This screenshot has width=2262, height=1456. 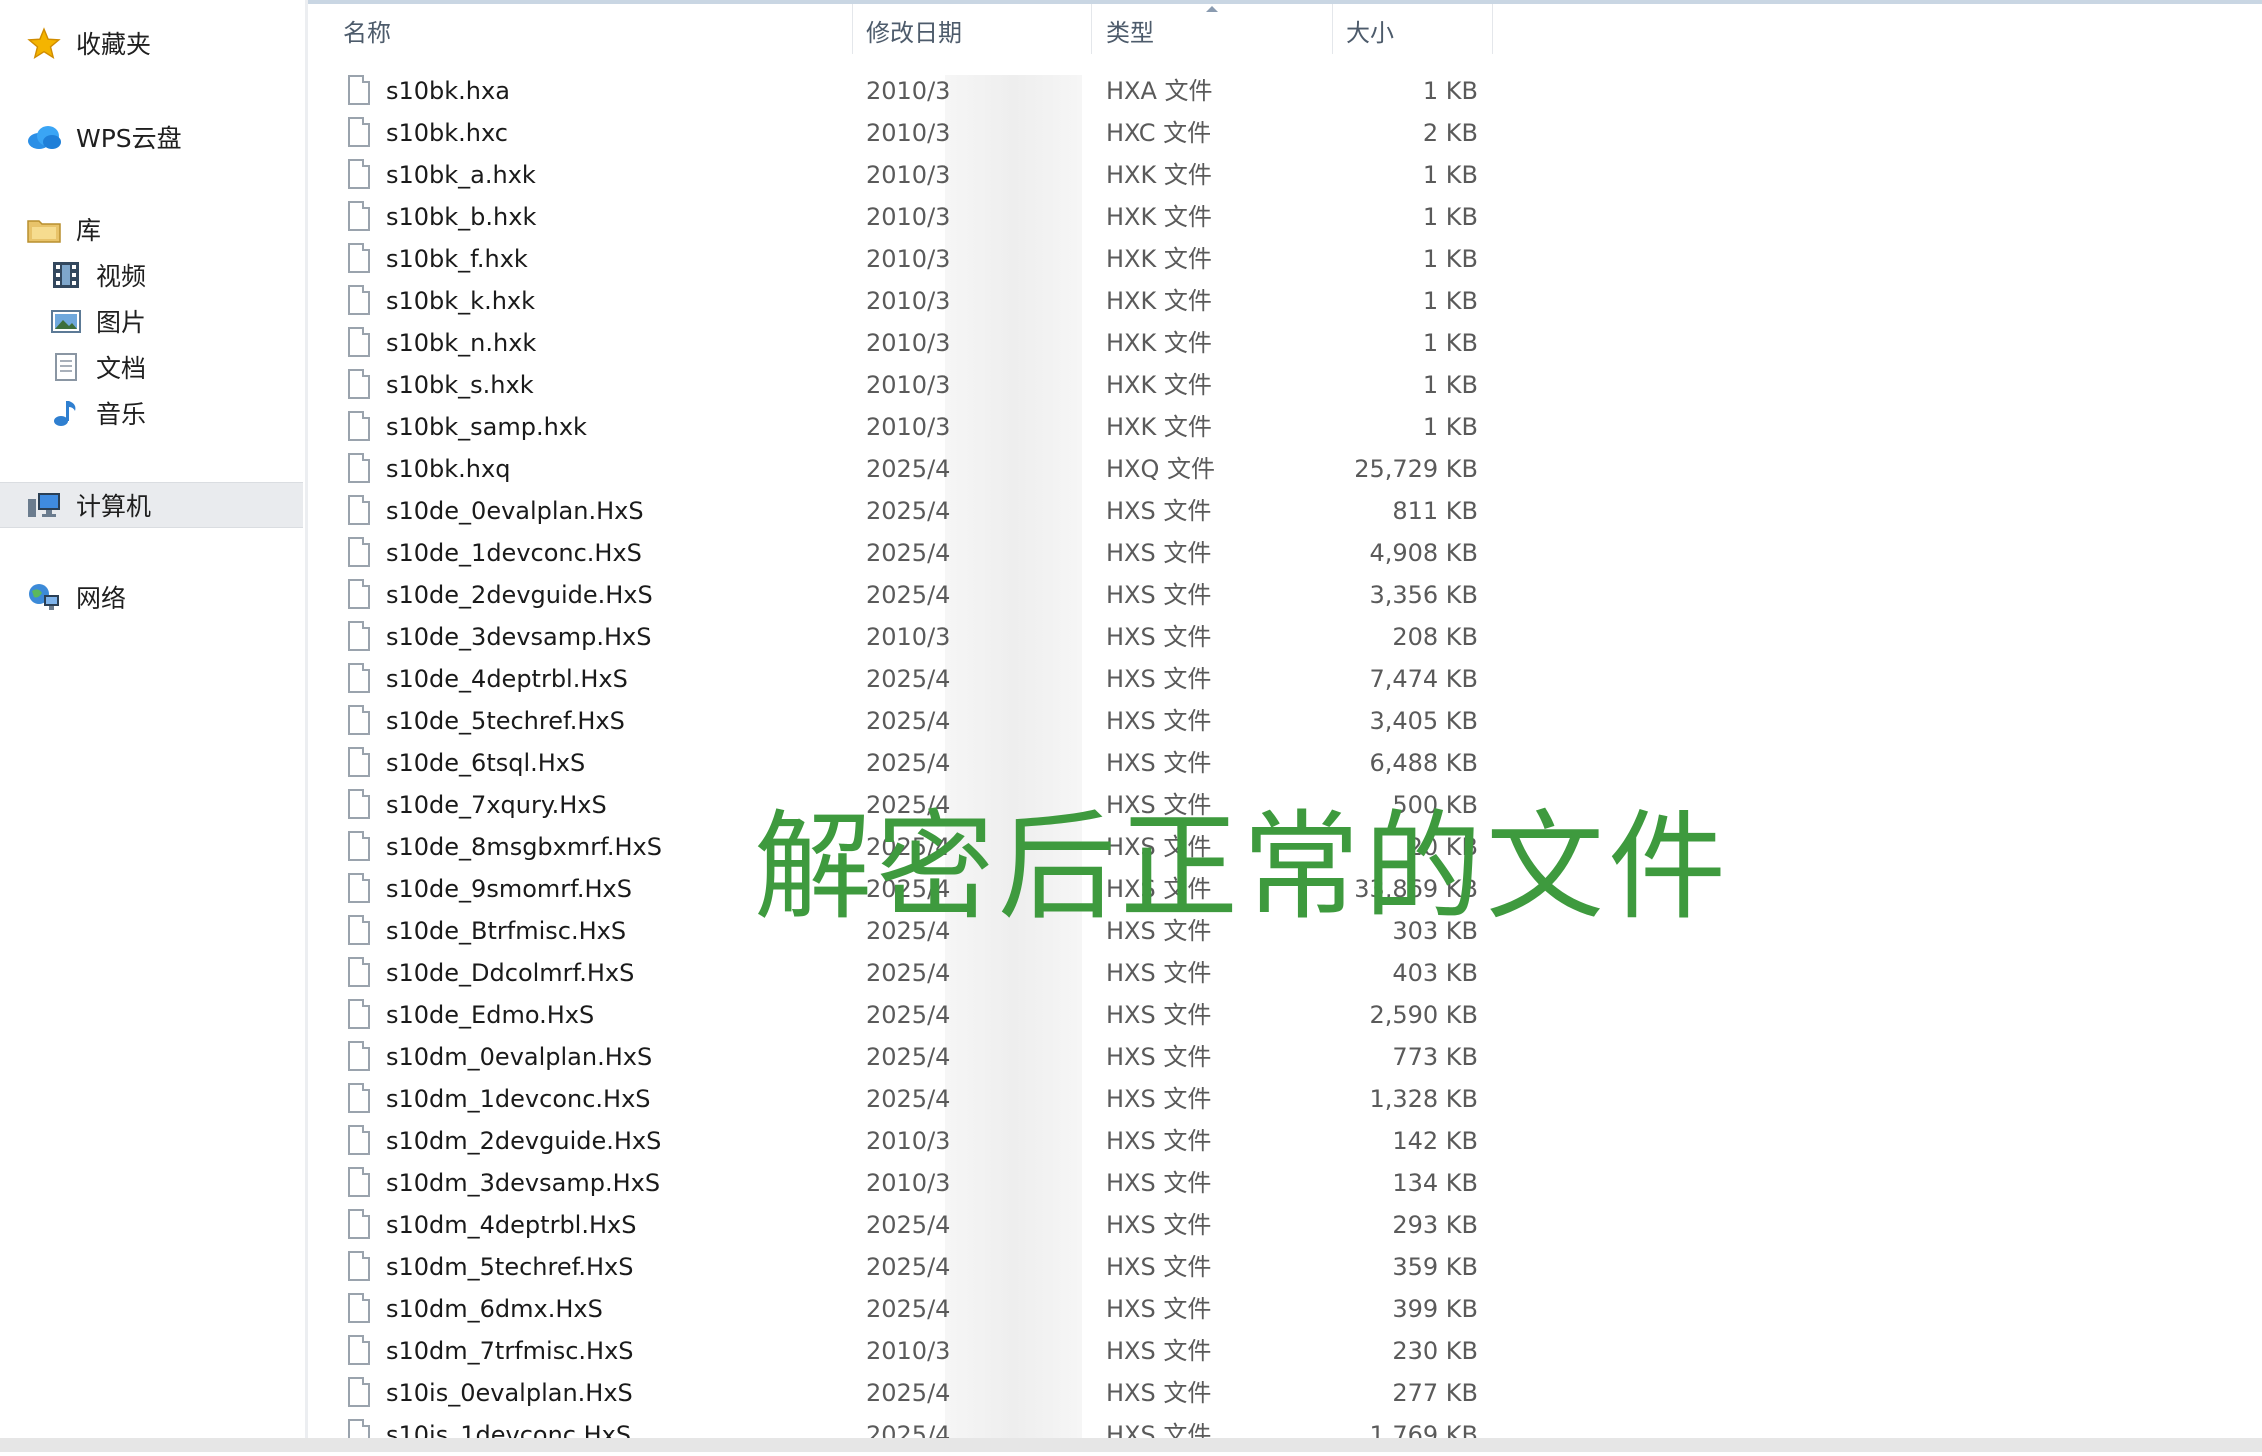 What do you see at coordinates (910, 1267) in the screenshot?
I see `file-row: s10dm_5techref.HxS 2025/4 HXS 文件 359 KB` at bounding box center [910, 1267].